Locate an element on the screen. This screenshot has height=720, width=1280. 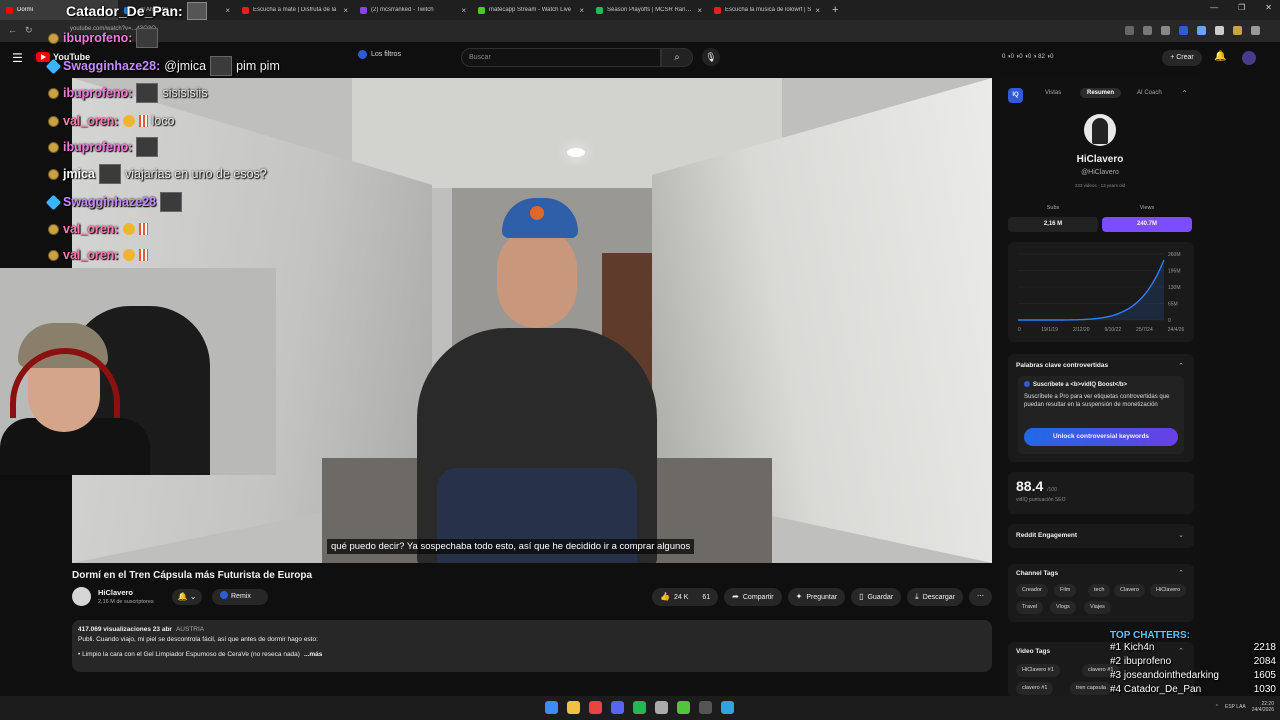
tab-resumen: Resumen is located at coordinates (1101, 93).